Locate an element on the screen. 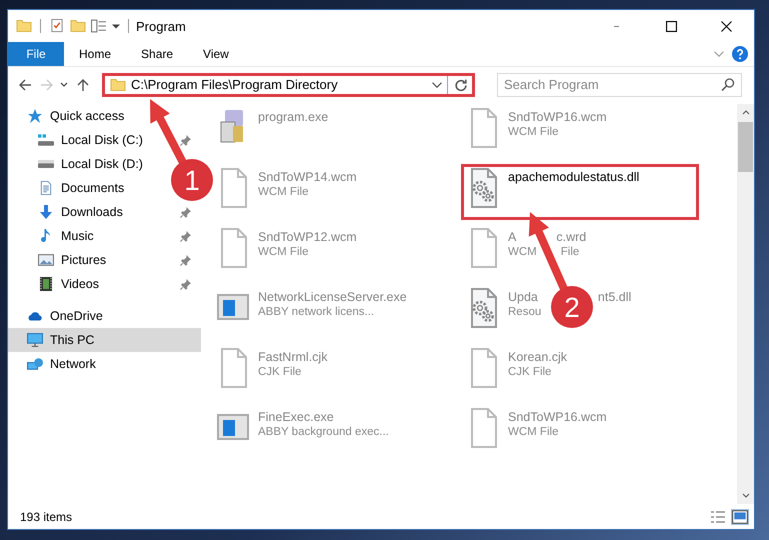 The image size is (769, 540). properties-icon is located at coordinates (99, 26).